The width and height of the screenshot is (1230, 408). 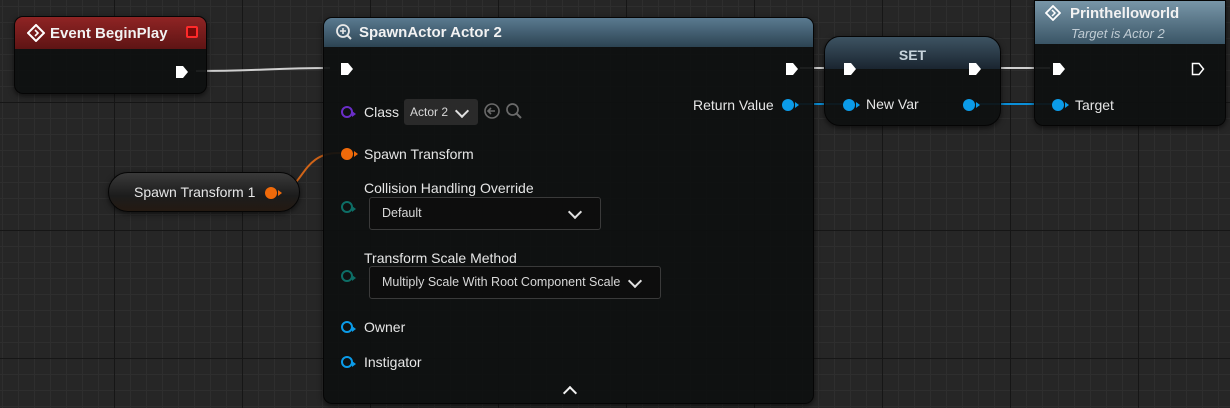 I want to click on scale-method-value: Multiply Scale With Root Component Scale, so click(x=501, y=282).